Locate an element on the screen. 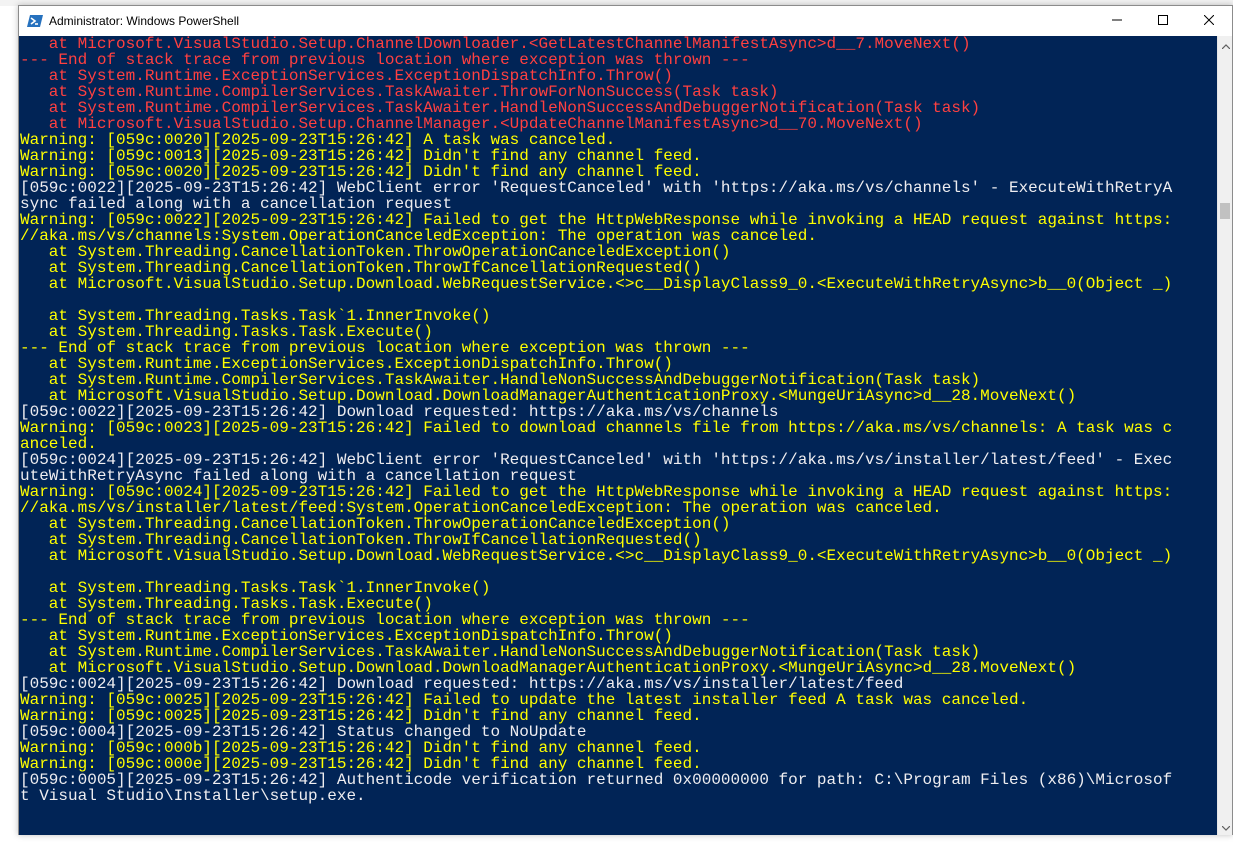 This screenshot has width=1233, height=842. window-controls is located at coordinates (1163, 21).